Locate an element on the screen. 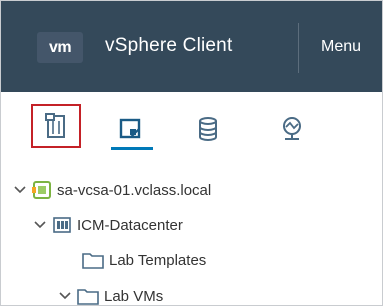  tab-storage is located at coordinates (208, 129).